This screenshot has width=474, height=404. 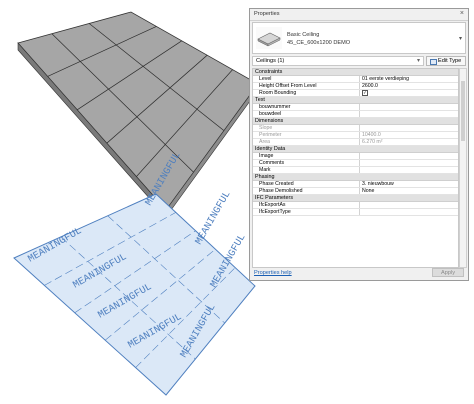 What do you see at coordinates (408, 86) in the screenshot?
I see `property-value: 2600.0` at bounding box center [408, 86].